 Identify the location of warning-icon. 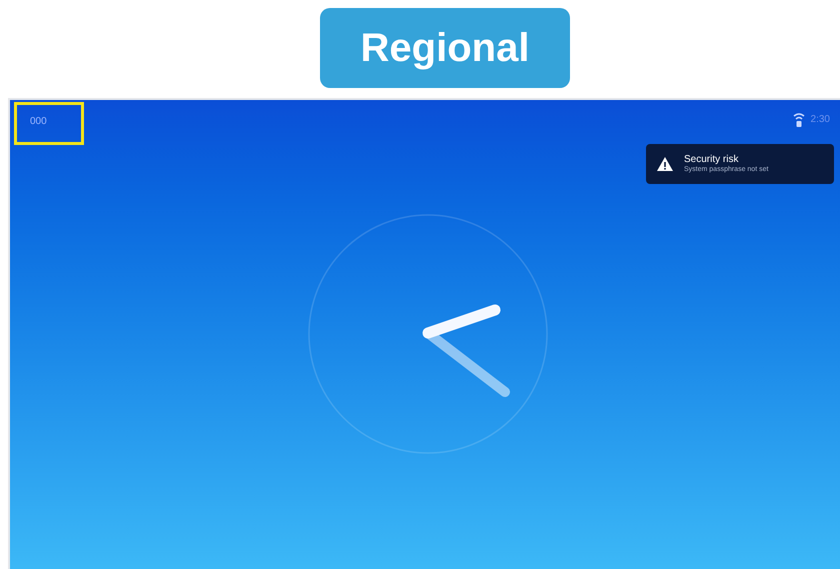
(665, 164).